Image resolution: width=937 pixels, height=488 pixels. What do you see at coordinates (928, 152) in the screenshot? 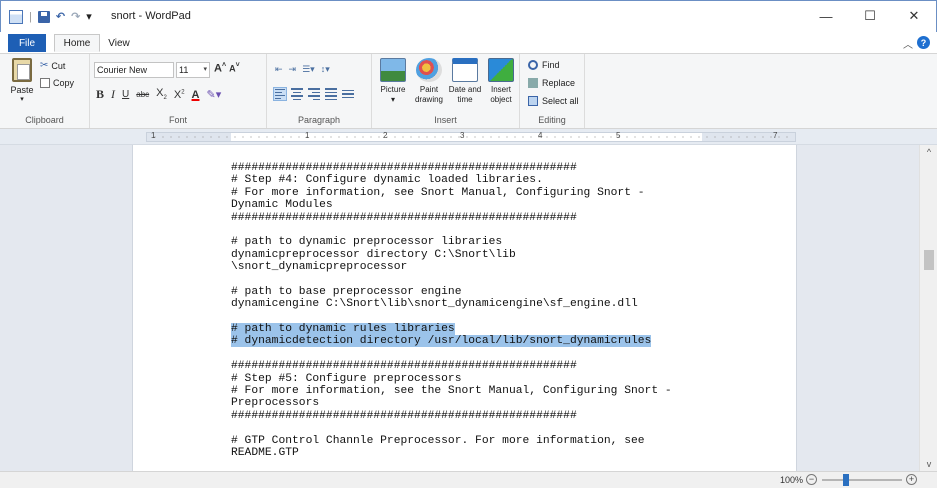
I see `scroll-up-icon: ^` at bounding box center [928, 152].